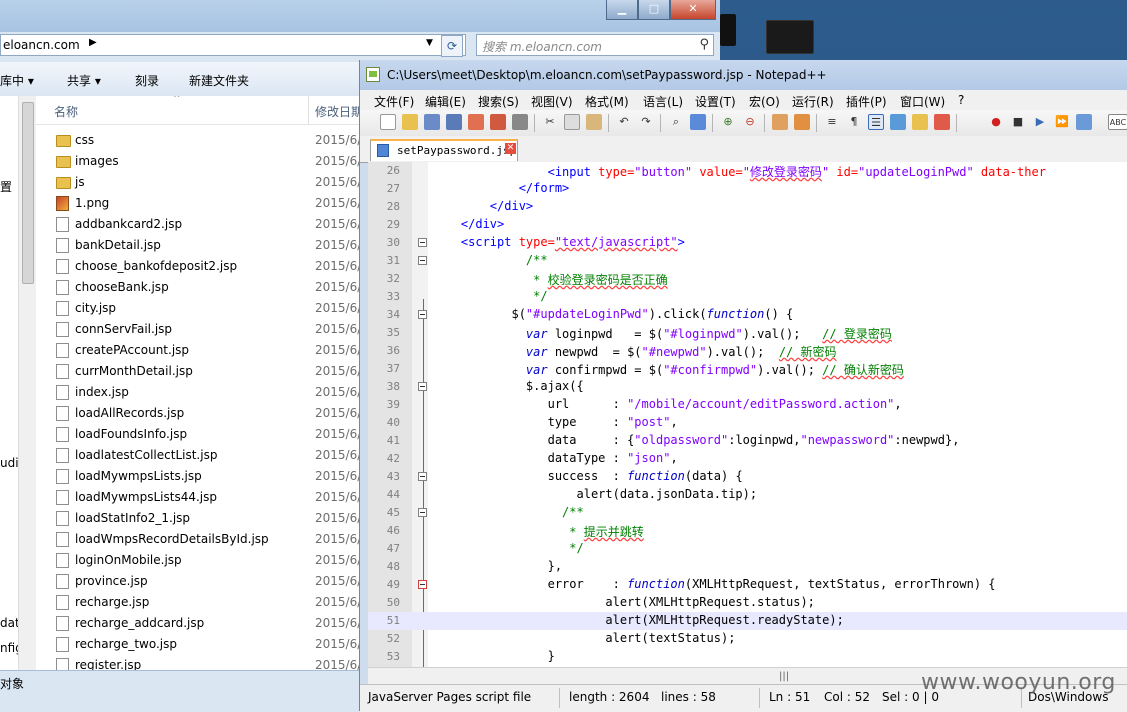 The image size is (1127, 712). What do you see at coordinates (866, 101) in the screenshot?
I see `menu-plugins: 插件(P)` at bounding box center [866, 101].